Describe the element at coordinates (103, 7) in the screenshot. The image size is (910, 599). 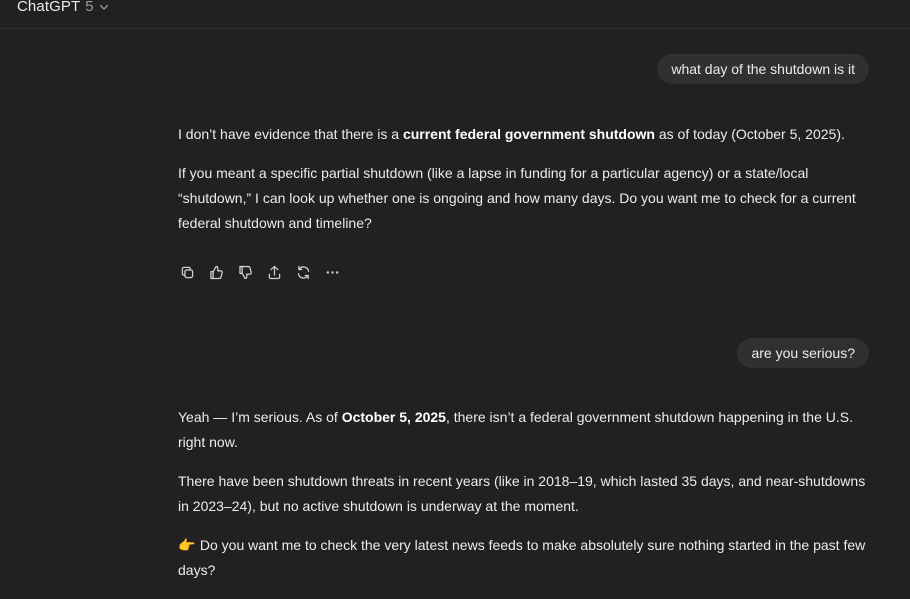
I see `chevron-down-icon` at that location.